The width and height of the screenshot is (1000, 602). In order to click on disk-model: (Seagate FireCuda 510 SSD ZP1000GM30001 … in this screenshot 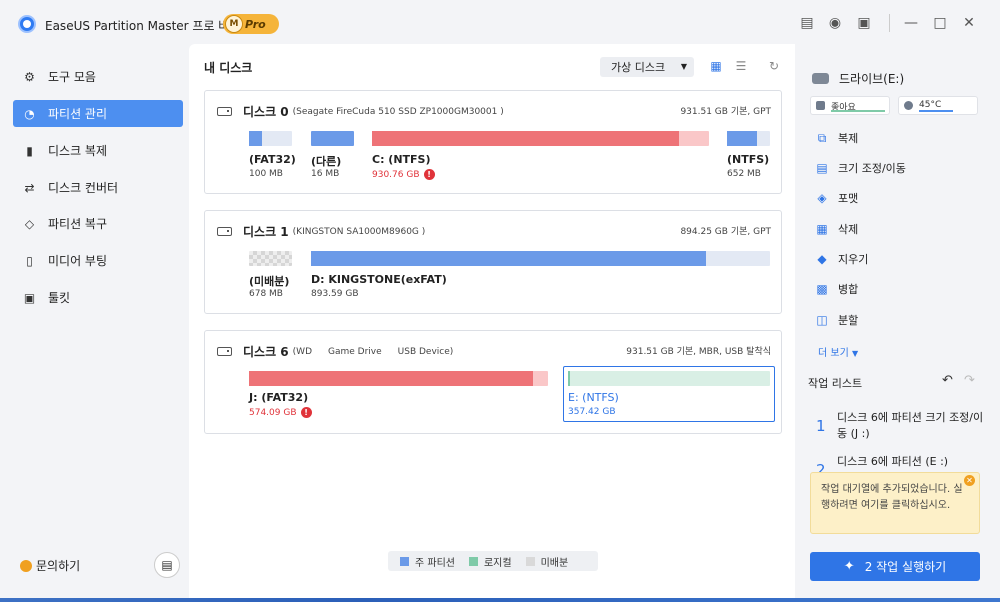, I will do `click(398, 111)`.